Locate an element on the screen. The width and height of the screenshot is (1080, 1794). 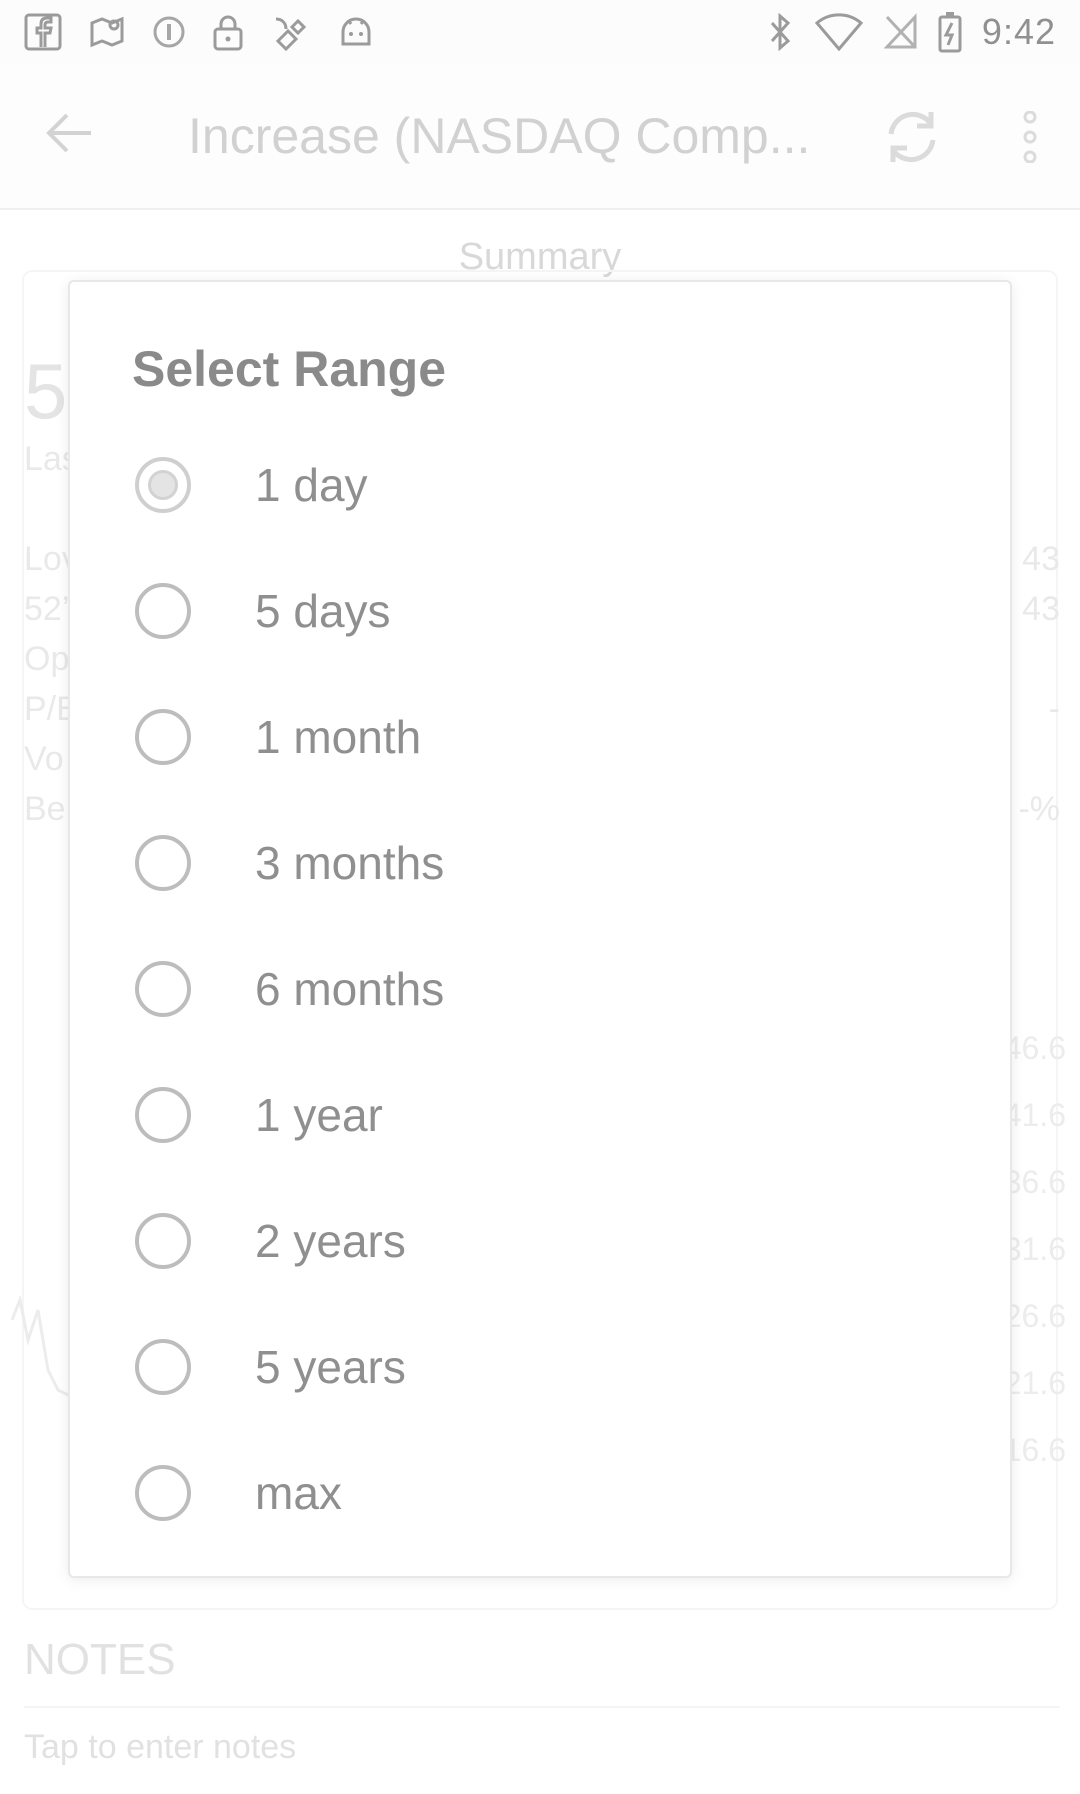
radio-selected-icon is located at coordinates (163, 485).